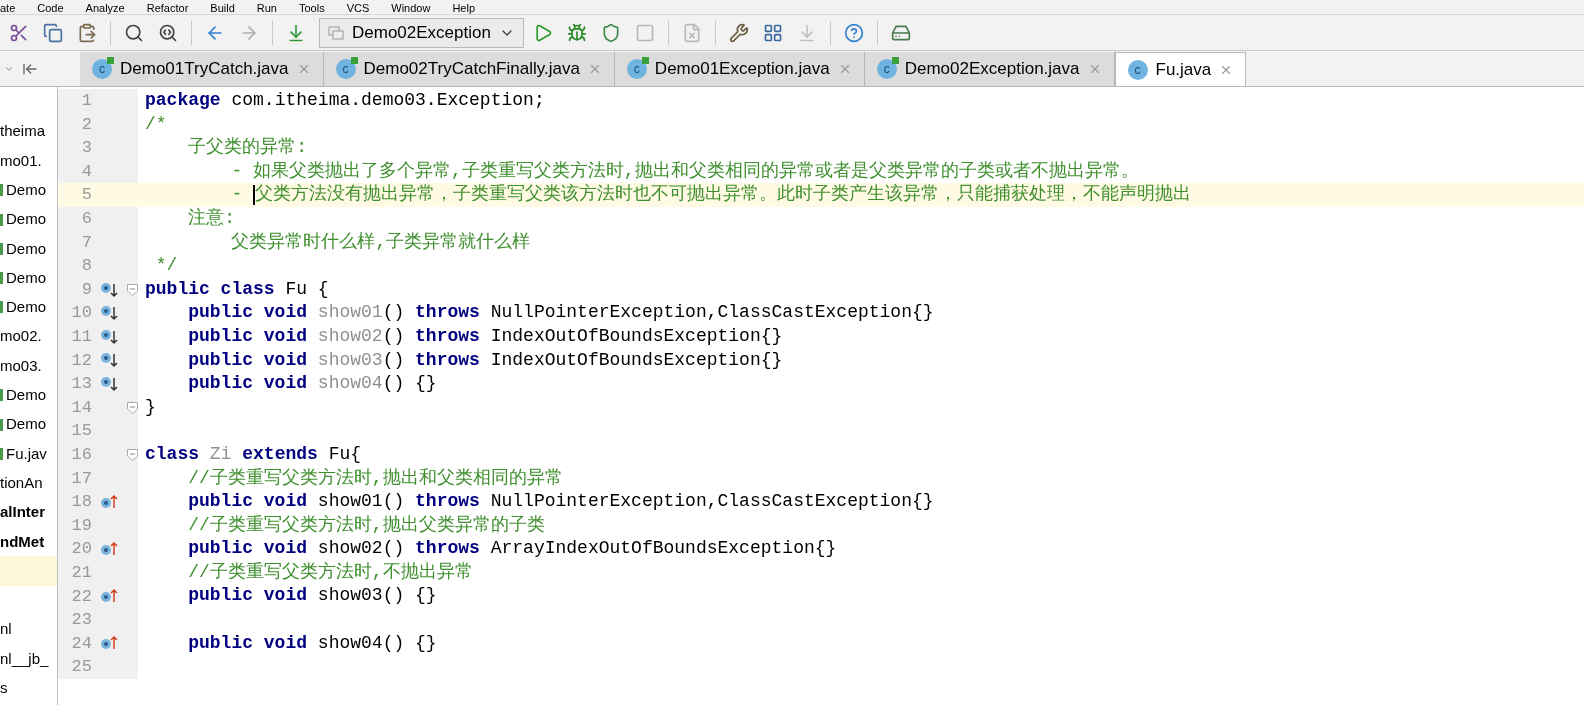 This screenshot has height=705, width=1584. What do you see at coordinates (166, 266) in the screenshot?
I see `code-line: */` at bounding box center [166, 266].